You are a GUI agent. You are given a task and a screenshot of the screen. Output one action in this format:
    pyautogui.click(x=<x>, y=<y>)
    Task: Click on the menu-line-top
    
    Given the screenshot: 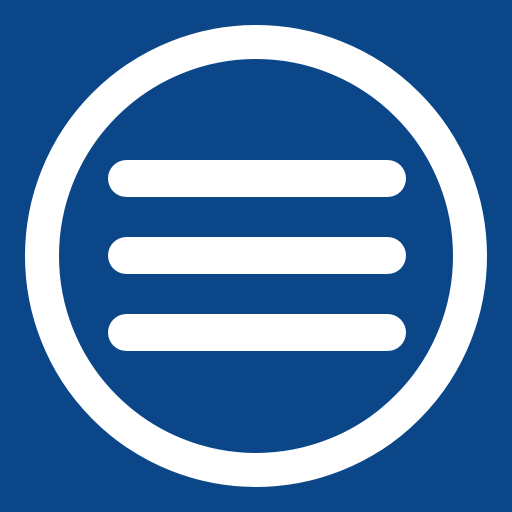 What is the action you would take?
    pyautogui.click(x=257, y=178)
    